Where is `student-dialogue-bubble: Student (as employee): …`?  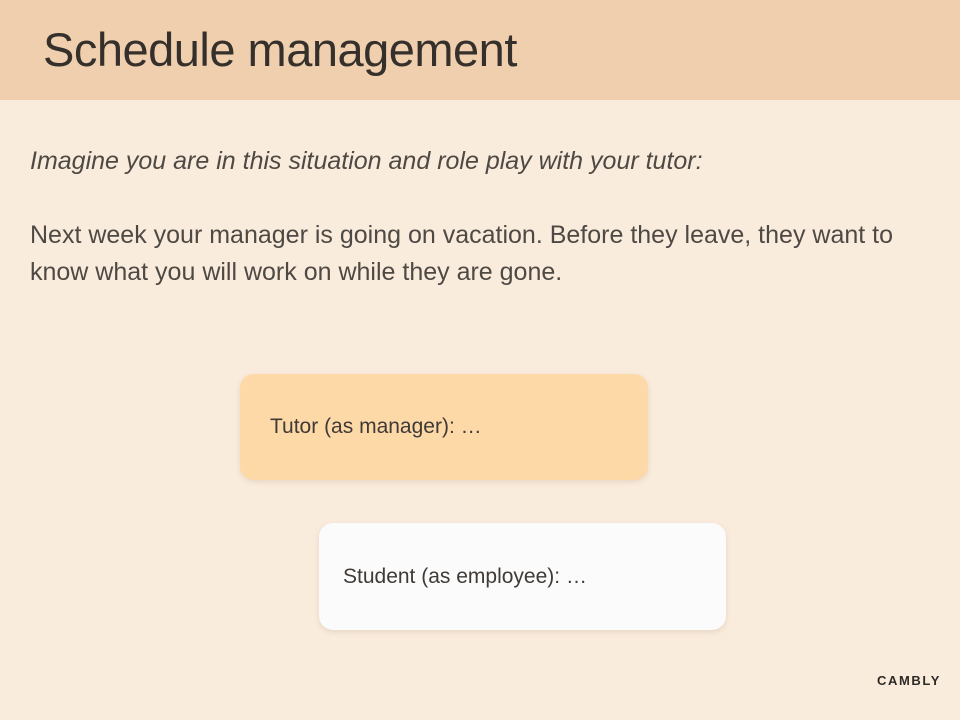 student-dialogue-bubble: Student (as employee): … is located at coordinates (522, 576).